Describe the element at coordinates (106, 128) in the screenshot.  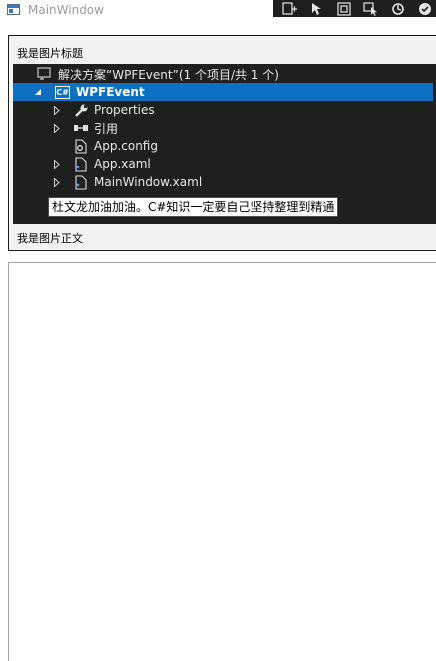
I see `tree-item-label: 引用` at that location.